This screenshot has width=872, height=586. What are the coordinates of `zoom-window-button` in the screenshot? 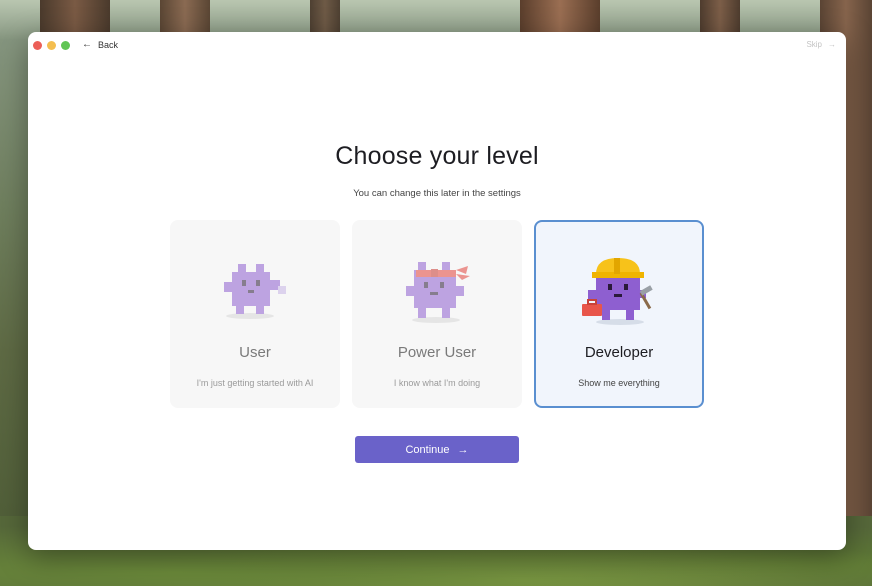 It's located at (65, 45).